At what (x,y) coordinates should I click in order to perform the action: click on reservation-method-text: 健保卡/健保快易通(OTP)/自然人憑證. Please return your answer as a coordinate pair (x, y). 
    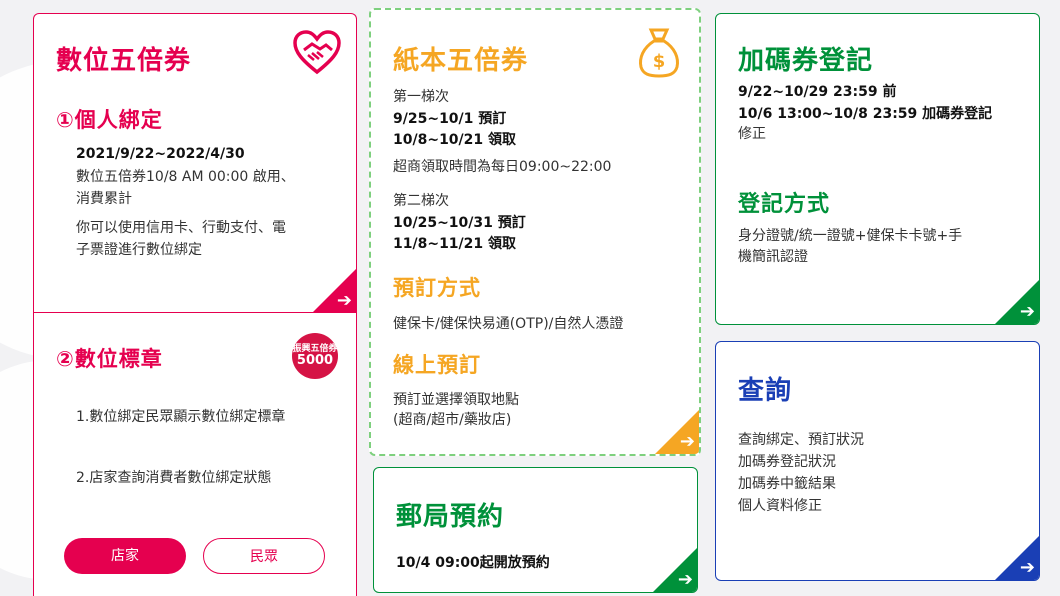
    Looking at the image, I should click on (508, 324).